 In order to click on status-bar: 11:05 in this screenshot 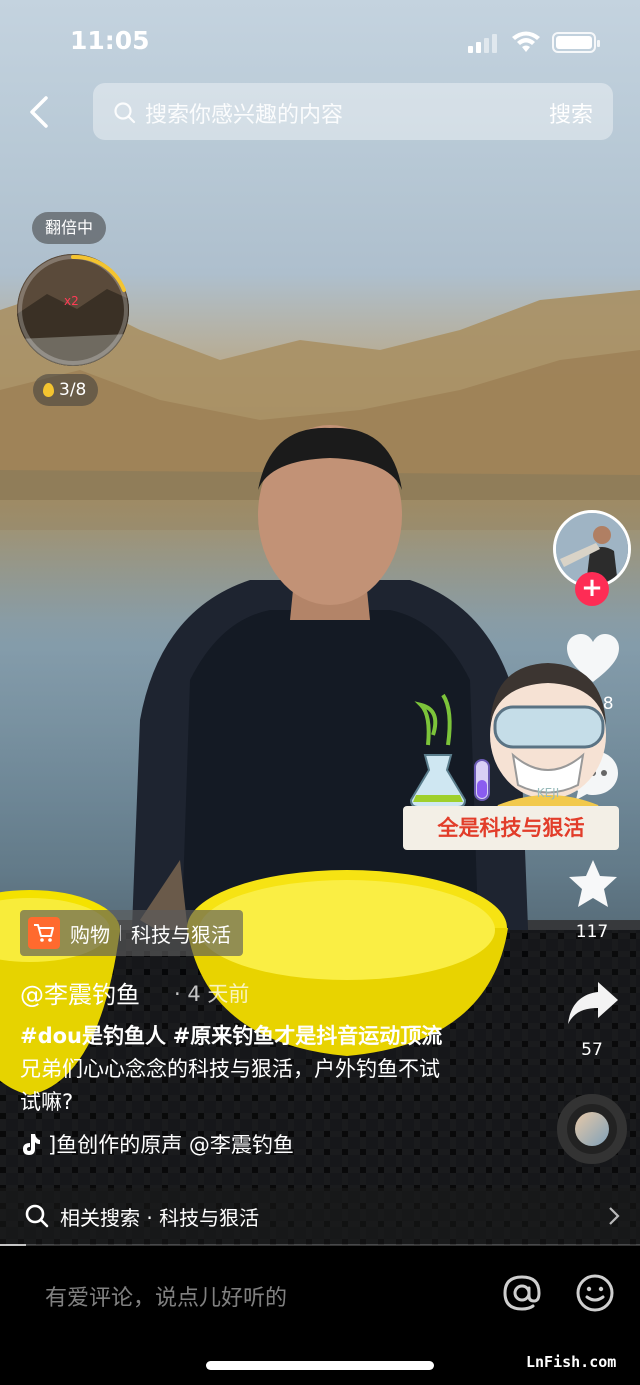, I will do `click(320, 42)`.